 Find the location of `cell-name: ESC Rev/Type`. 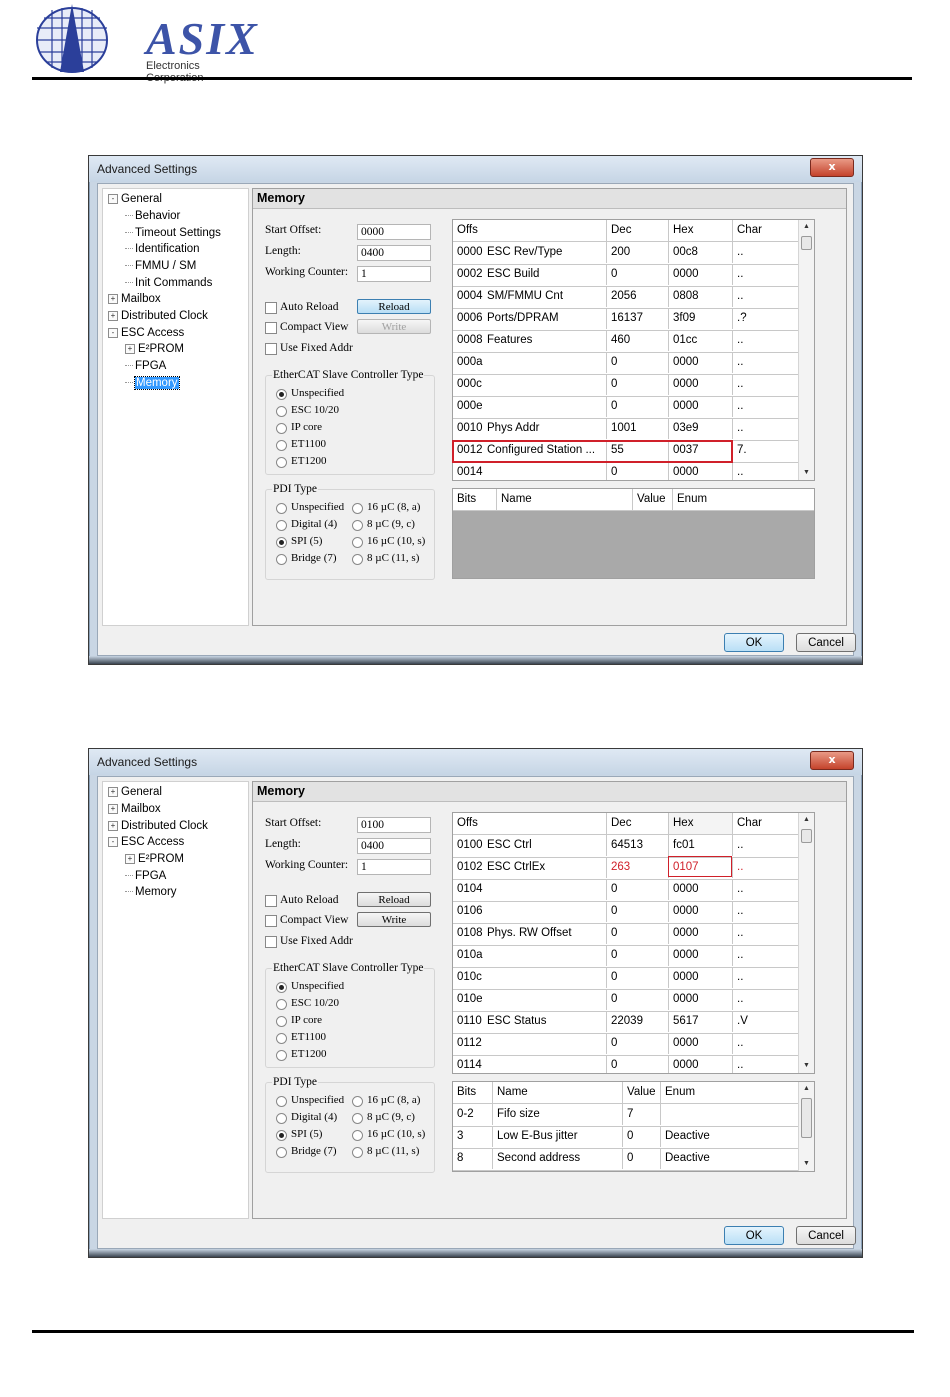

cell-name: ESC Rev/Type is located at coordinates (545, 252).